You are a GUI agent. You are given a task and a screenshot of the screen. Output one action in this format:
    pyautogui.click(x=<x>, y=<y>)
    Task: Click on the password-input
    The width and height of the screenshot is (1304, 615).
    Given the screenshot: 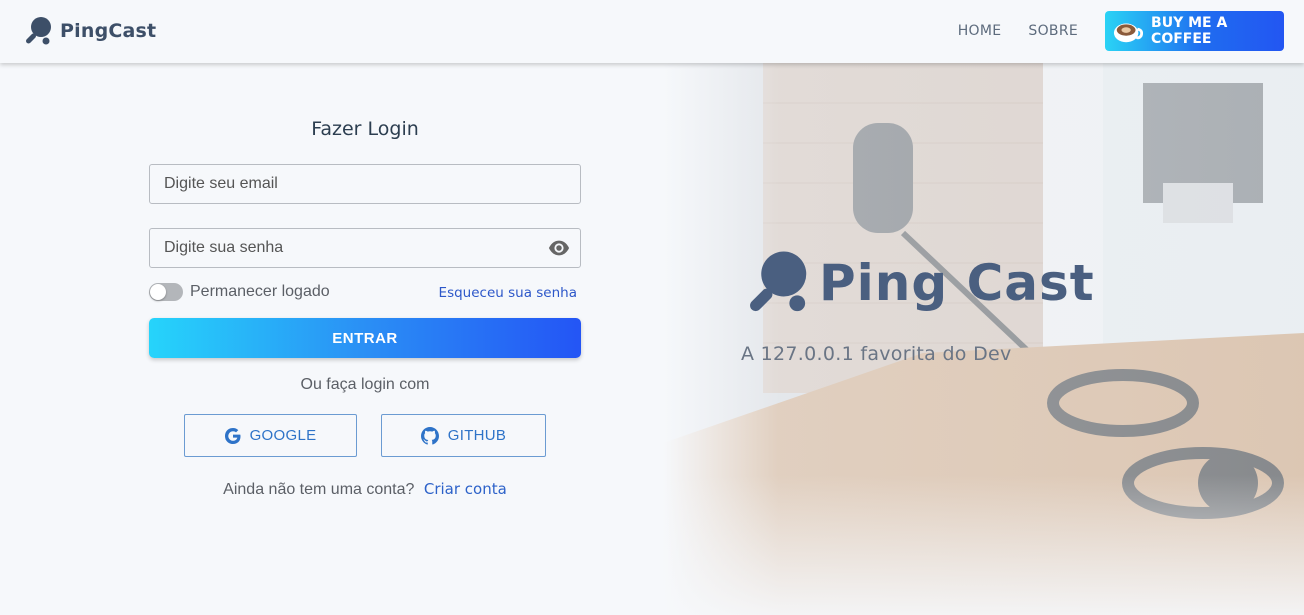 What is the action you would take?
    pyautogui.click(x=365, y=248)
    